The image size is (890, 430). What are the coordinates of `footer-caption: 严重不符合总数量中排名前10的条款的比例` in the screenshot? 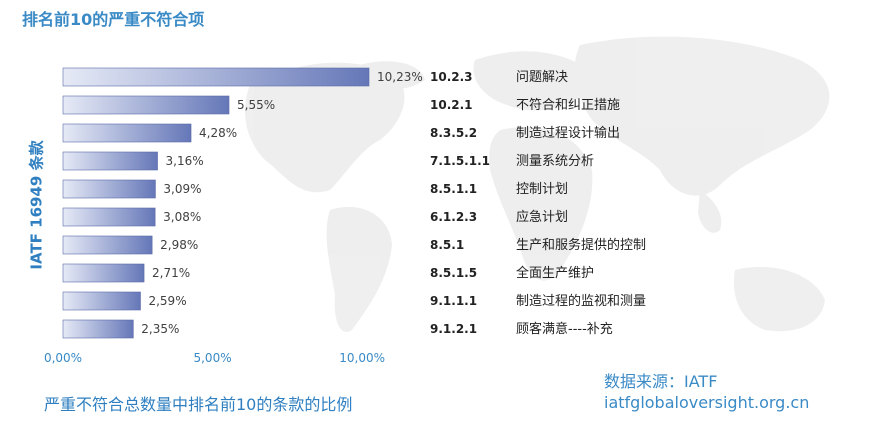 It's located at (198, 404).